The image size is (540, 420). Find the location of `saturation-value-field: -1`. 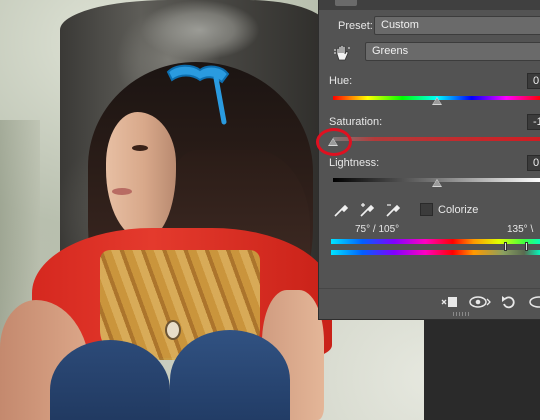

saturation-value-field: -1 is located at coordinates (533, 122).